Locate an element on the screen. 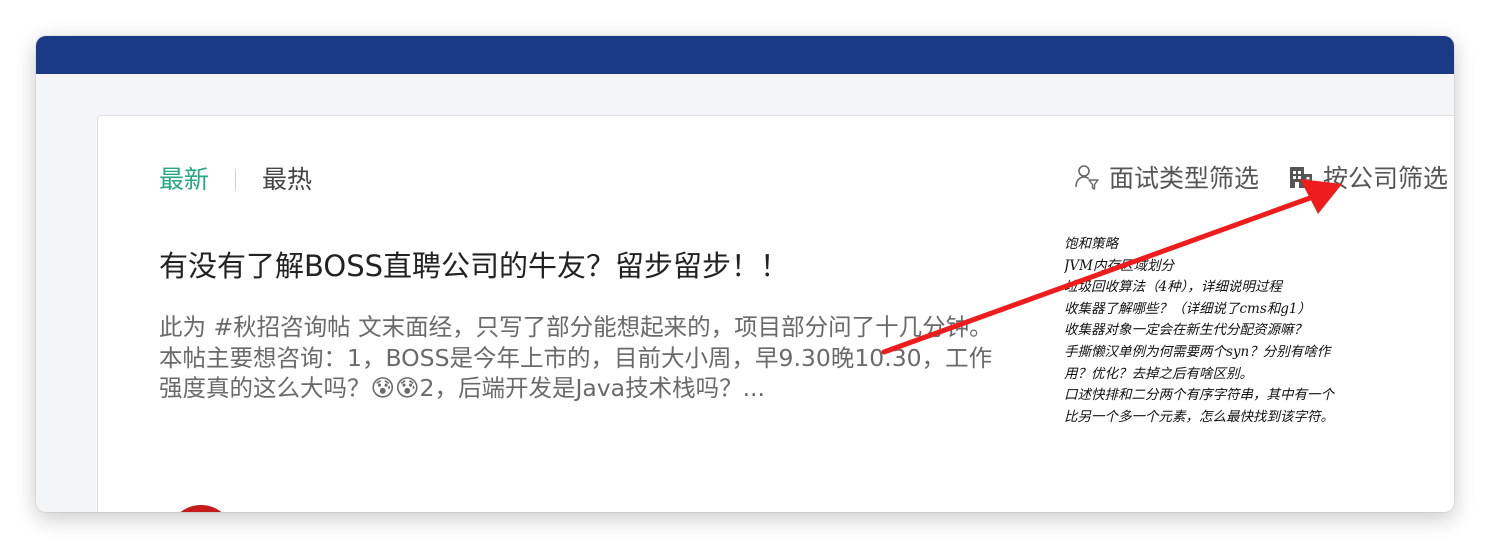 This screenshot has height=548, width=1490. company-filter-label: 按公司筛选 is located at coordinates (1385, 178).